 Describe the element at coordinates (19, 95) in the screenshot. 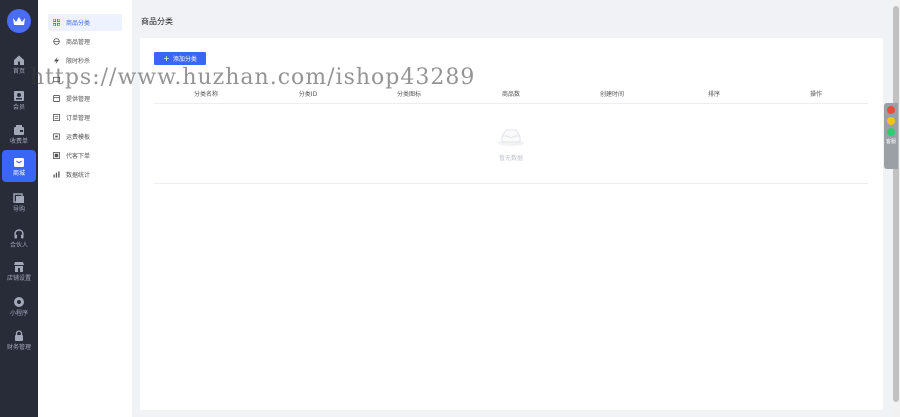

I see `member-icon` at that location.